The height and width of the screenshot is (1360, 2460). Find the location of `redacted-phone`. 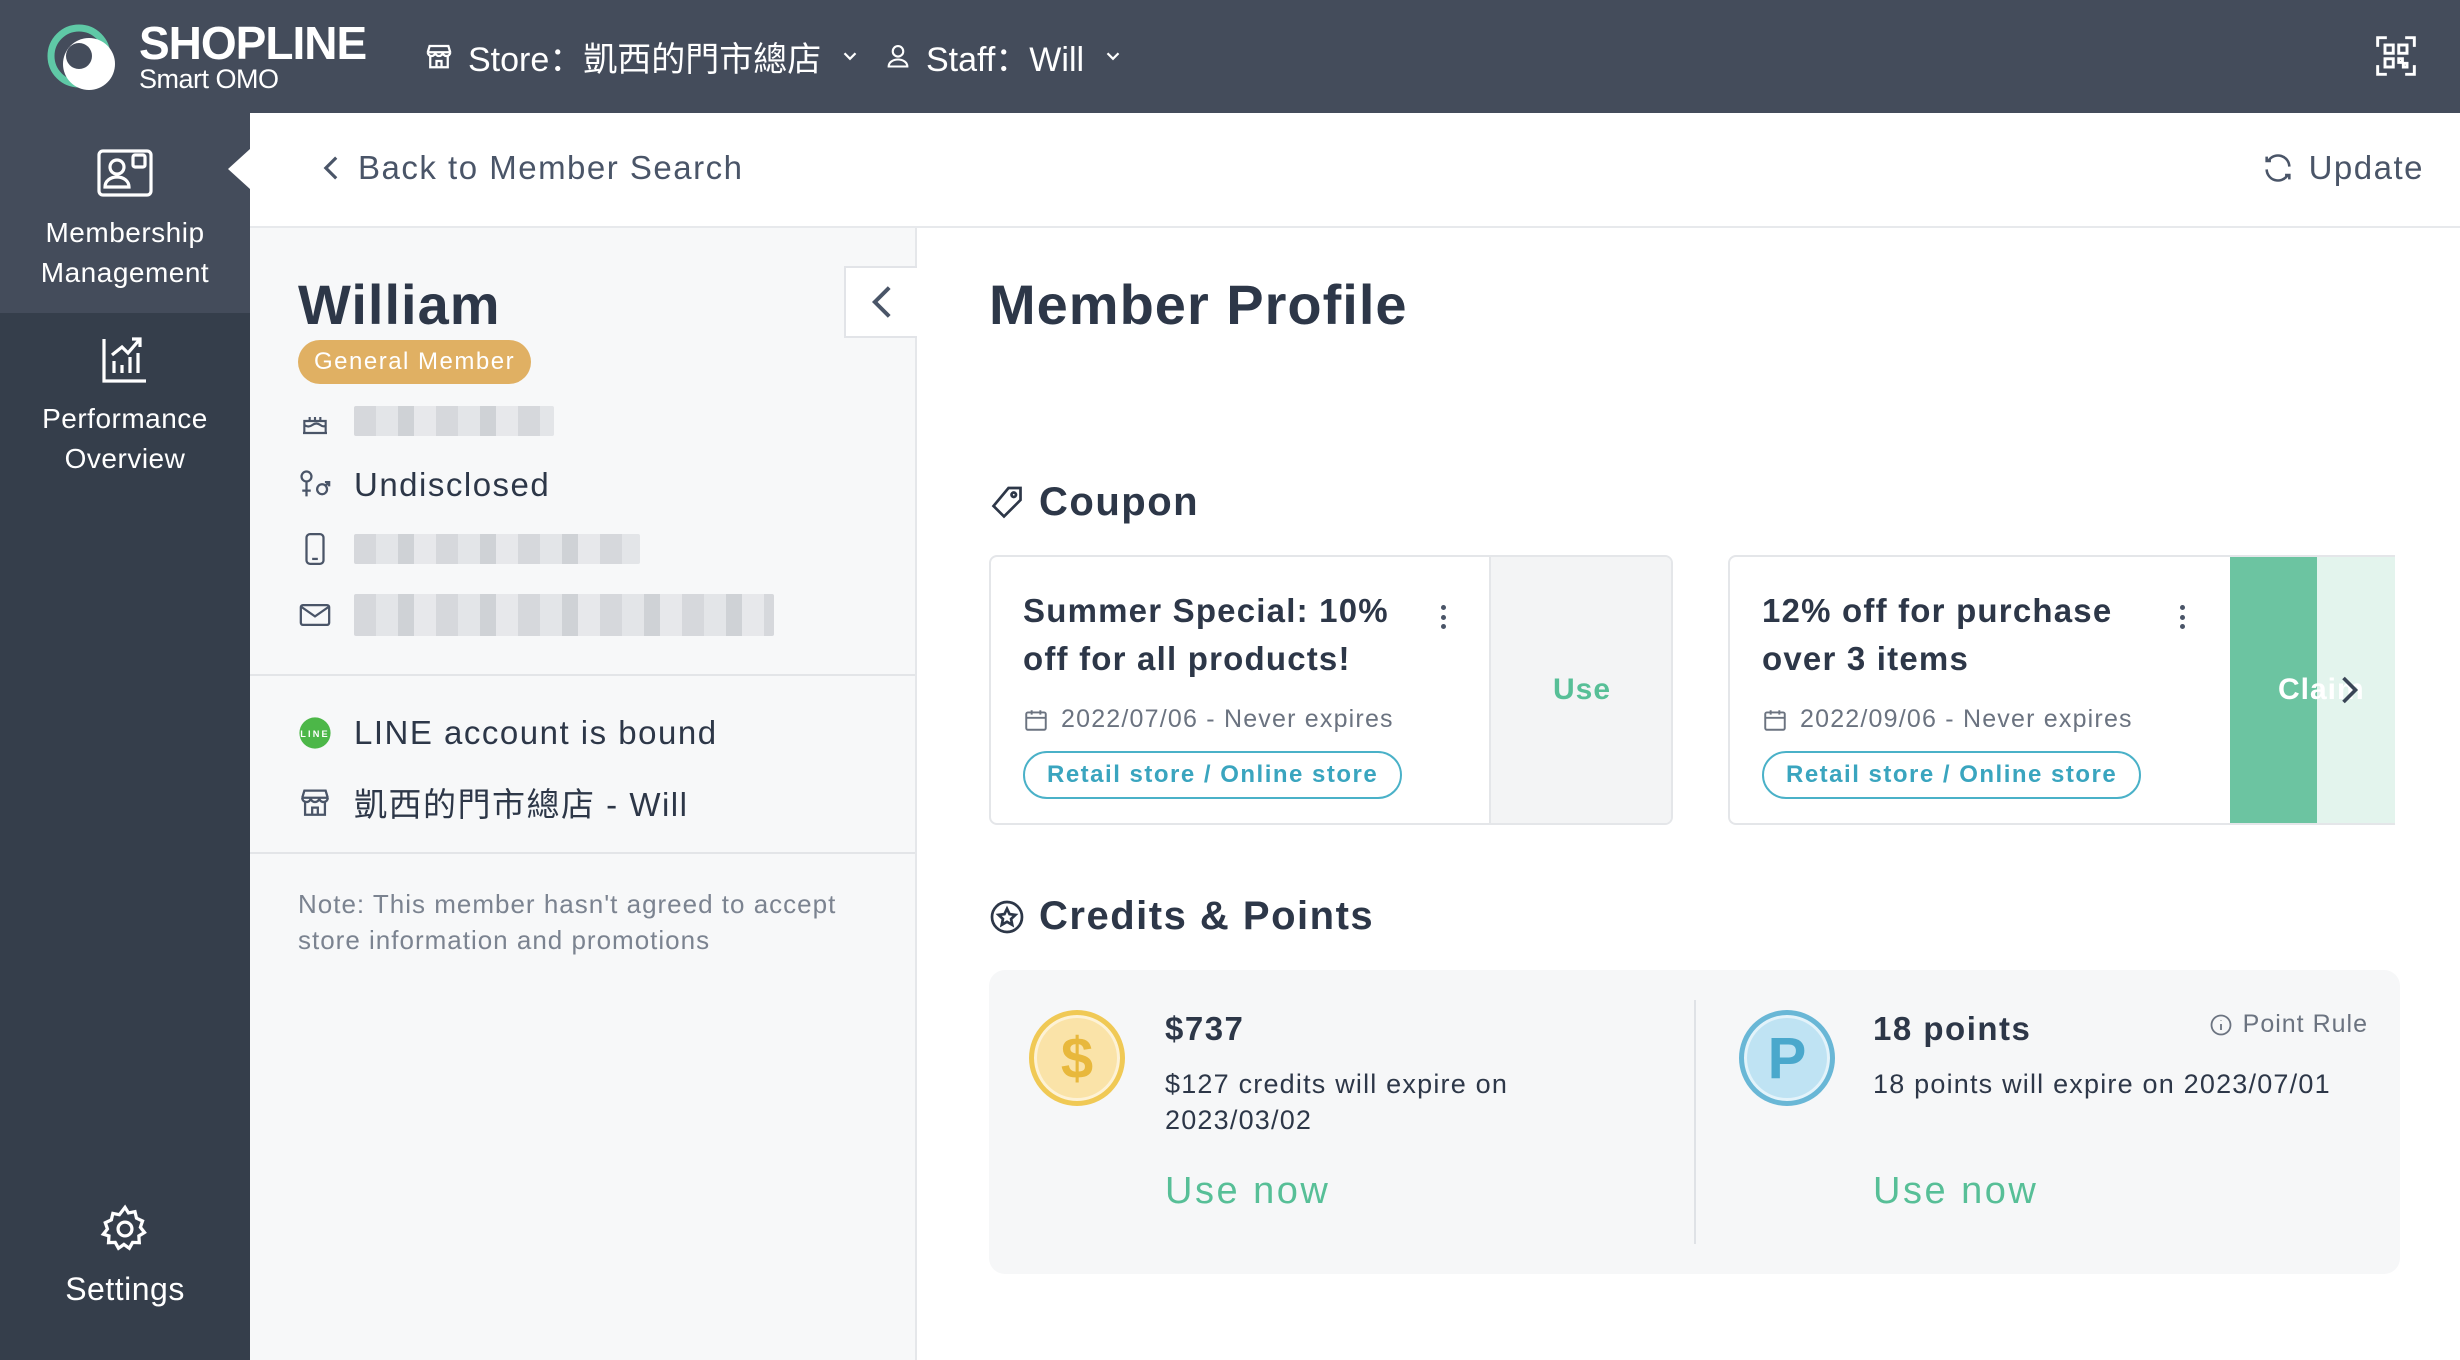

redacted-phone is located at coordinates (497, 549).